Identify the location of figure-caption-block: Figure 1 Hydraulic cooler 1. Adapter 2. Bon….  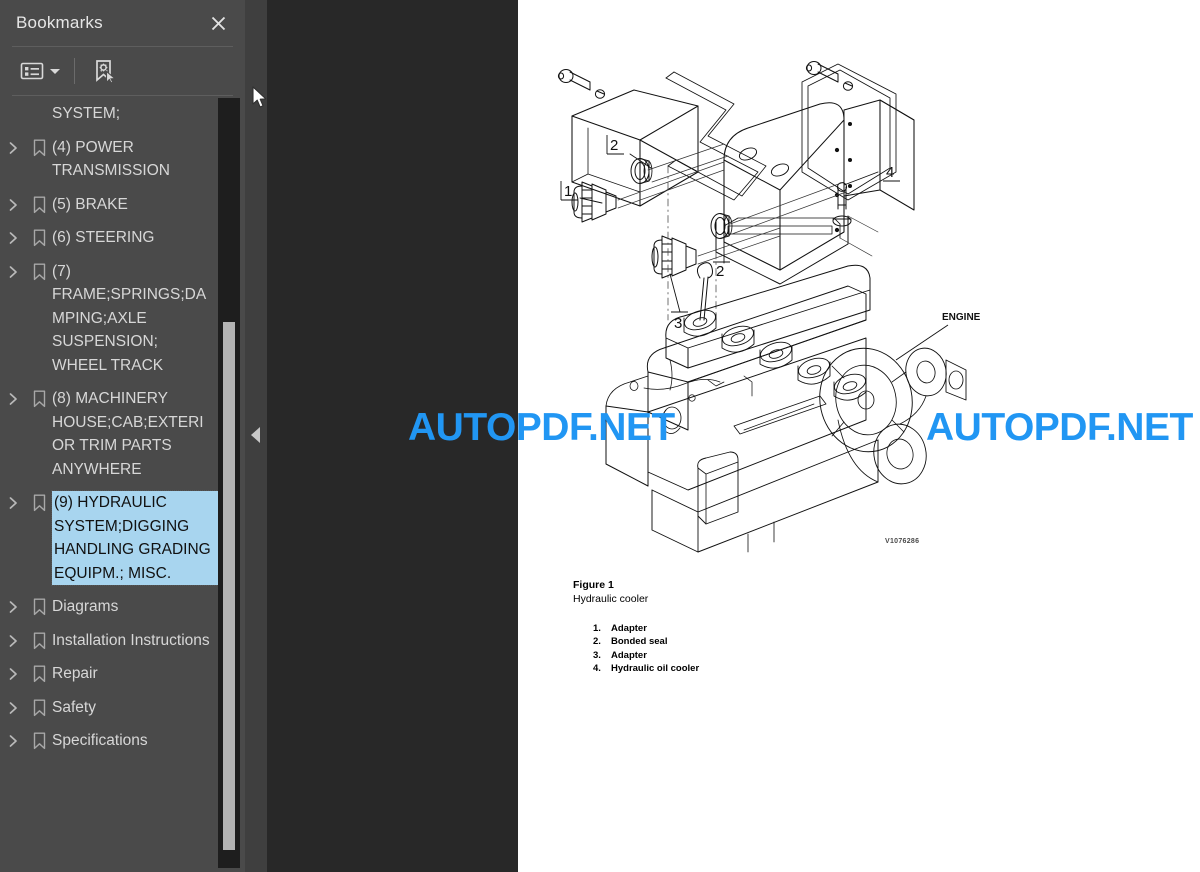
(636, 627).